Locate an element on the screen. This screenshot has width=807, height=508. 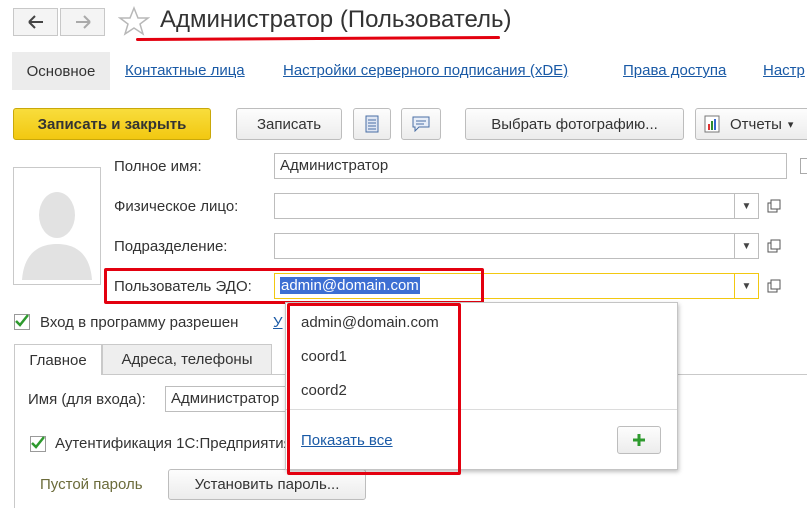
individual-label: Физическое лицо: is located at coordinates (176, 206).